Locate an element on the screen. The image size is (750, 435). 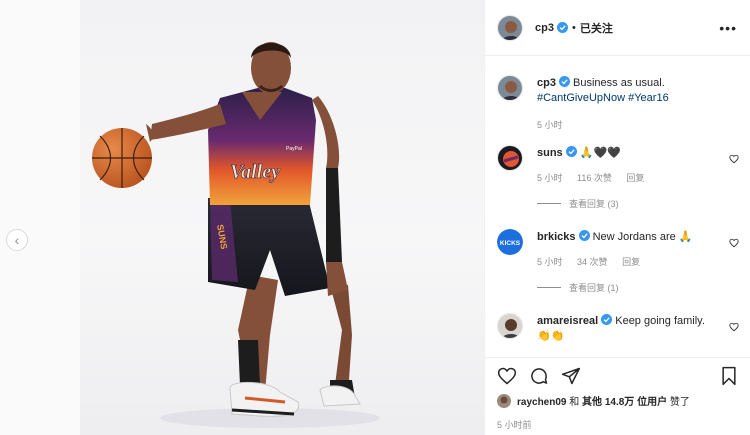
view-replies-button: 查看回复 (1) is located at coordinates (578, 287).